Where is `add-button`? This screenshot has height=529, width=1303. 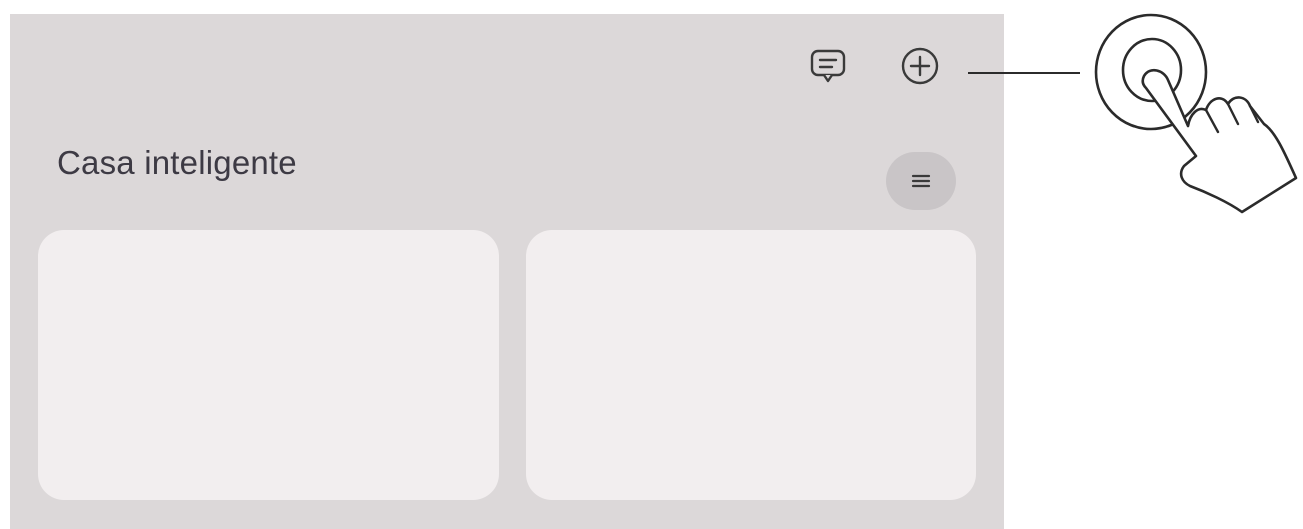 add-button is located at coordinates (920, 66).